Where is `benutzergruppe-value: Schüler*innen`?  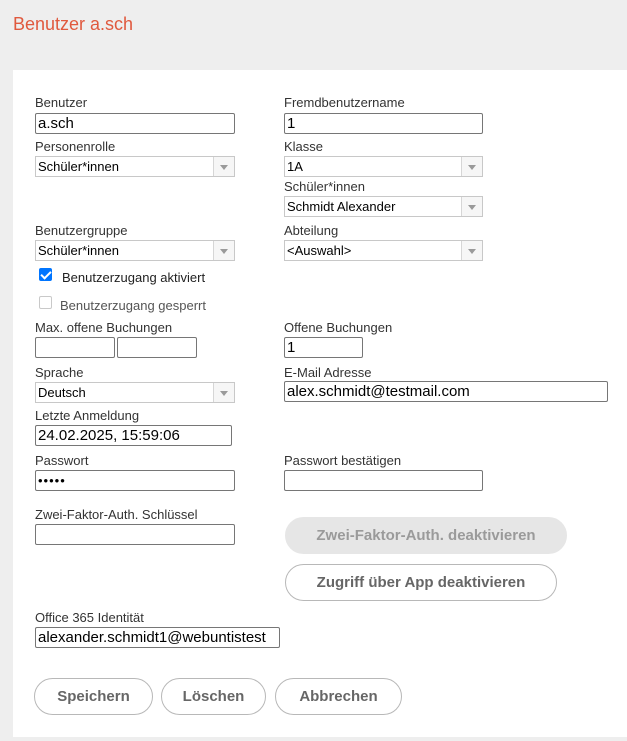
benutzergruppe-value: Schüler*innen is located at coordinates (78, 250).